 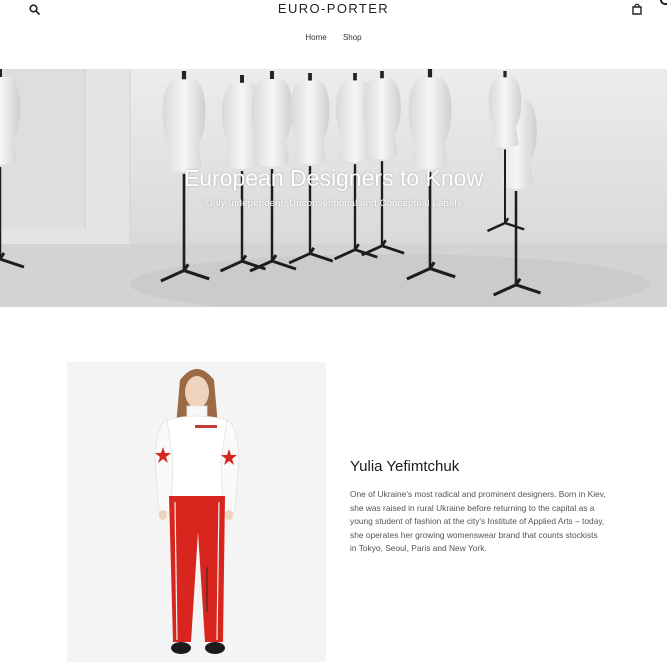 I want to click on site-logo: EURO-PORTER, so click(x=333, y=8).